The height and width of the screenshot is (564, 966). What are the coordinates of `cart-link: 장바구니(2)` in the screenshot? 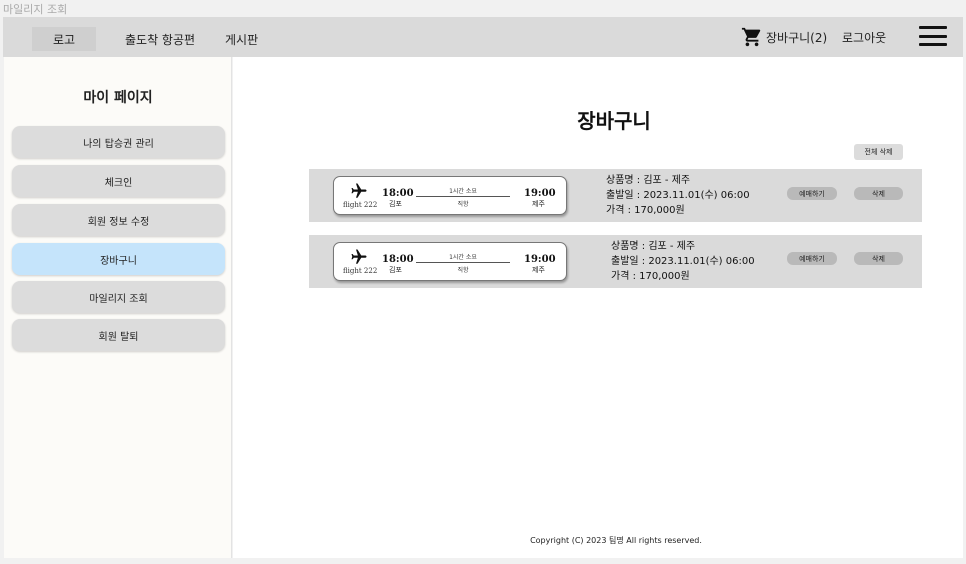 It's located at (784, 37).